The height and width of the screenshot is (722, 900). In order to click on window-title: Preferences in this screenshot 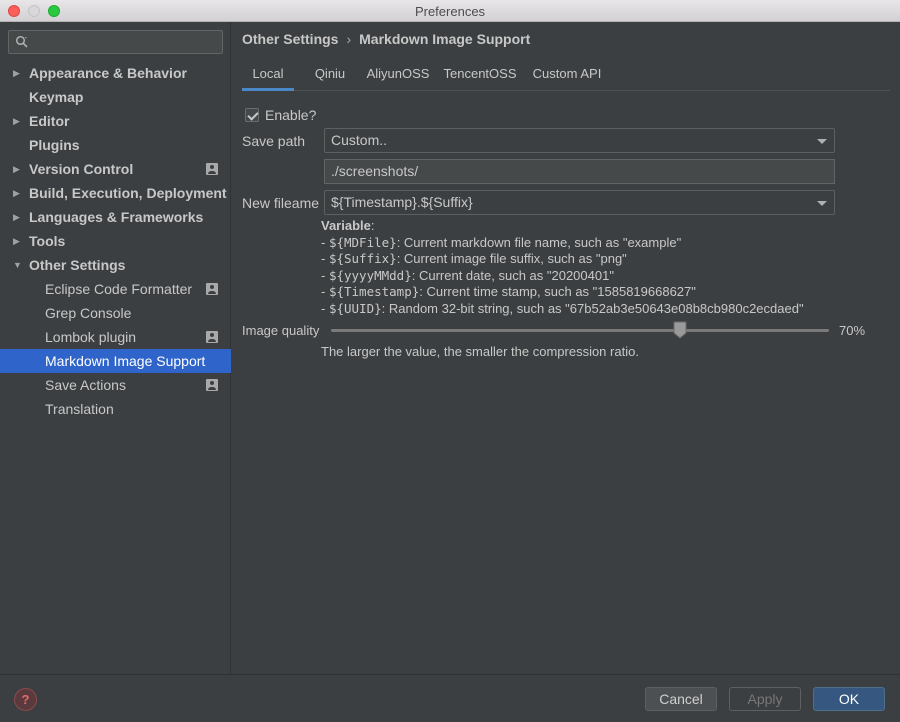, I will do `click(450, 11)`.